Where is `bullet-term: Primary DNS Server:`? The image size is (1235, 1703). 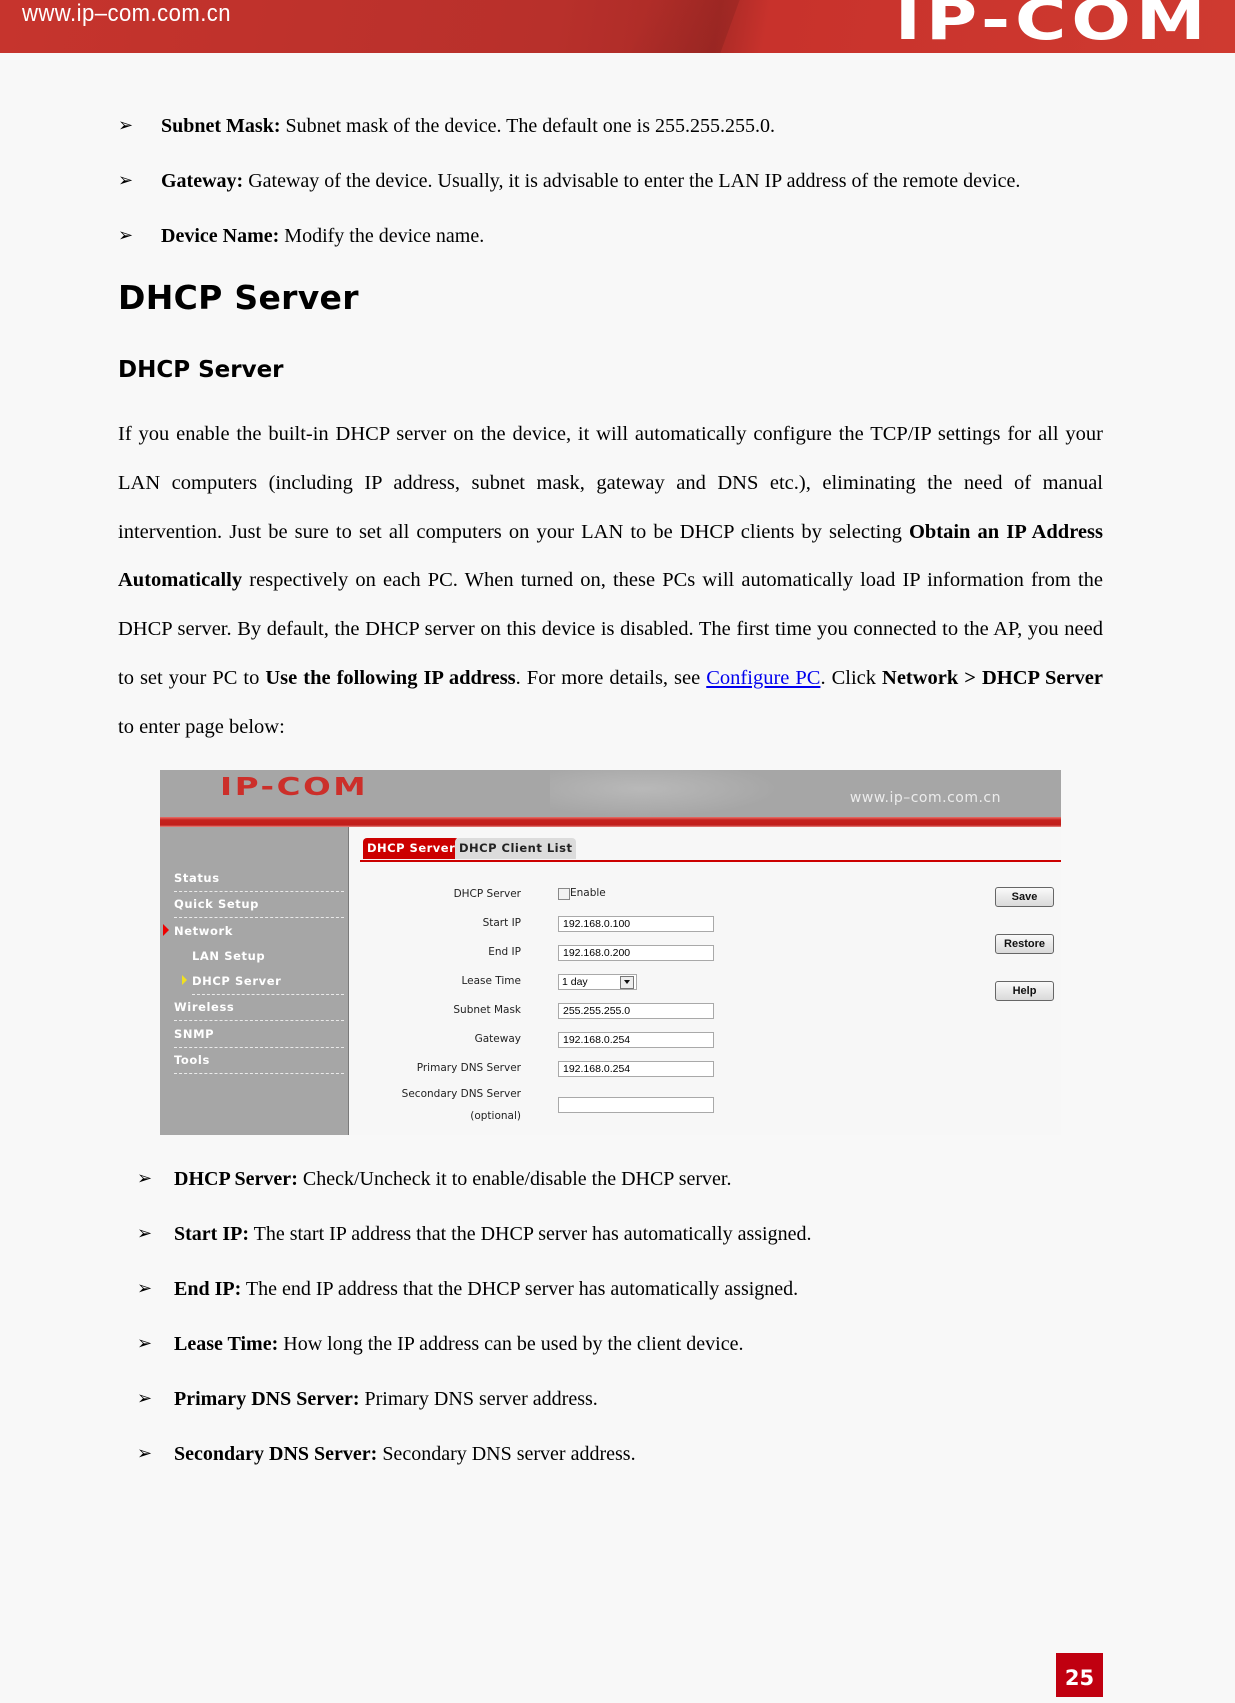
bullet-term: Primary DNS Server: is located at coordinates (267, 1399).